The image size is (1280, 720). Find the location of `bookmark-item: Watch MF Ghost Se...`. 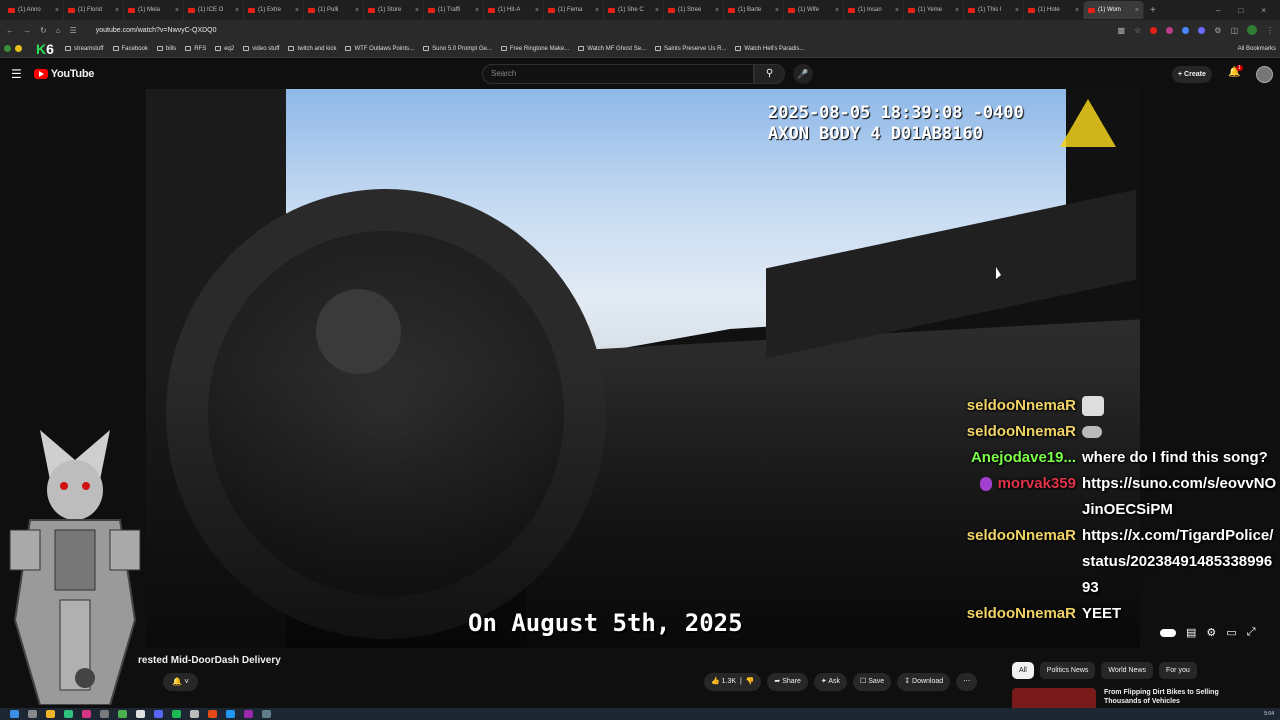

bookmark-item: Watch MF Ghost Se... is located at coordinates (612, 49).